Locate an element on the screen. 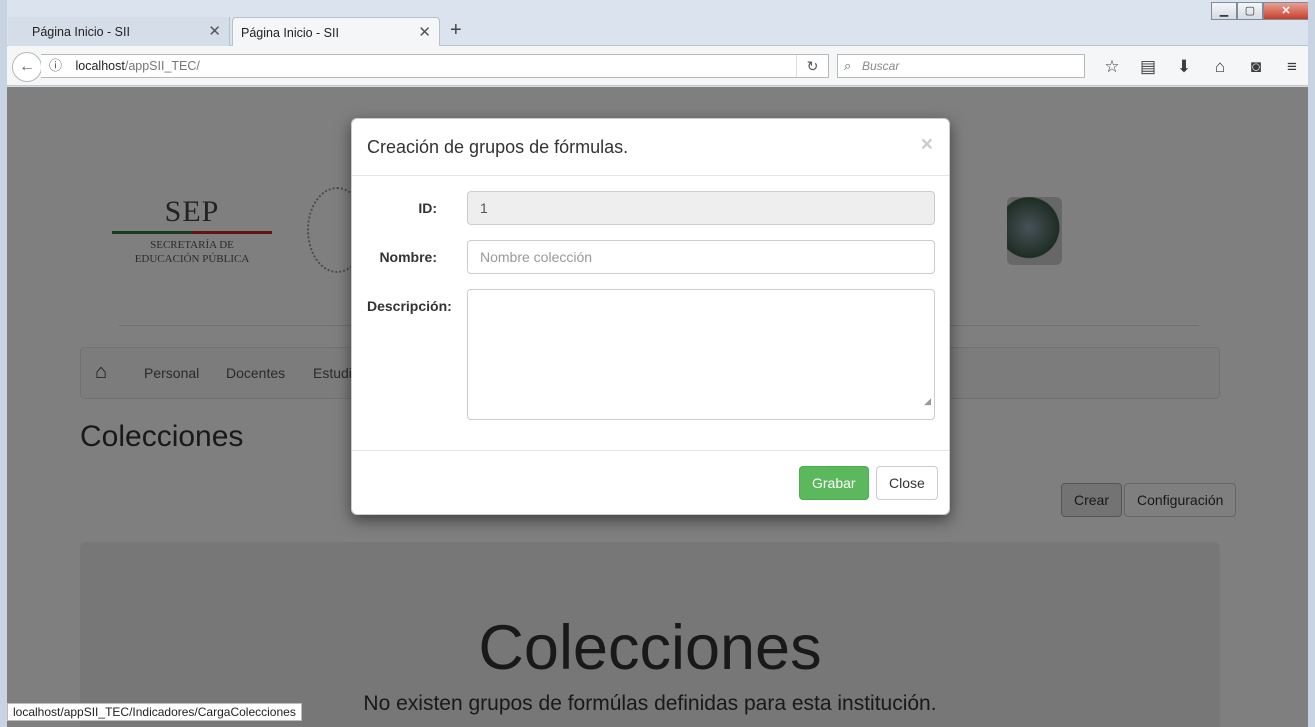  close-button: Close is located at coordinates (907, 483).